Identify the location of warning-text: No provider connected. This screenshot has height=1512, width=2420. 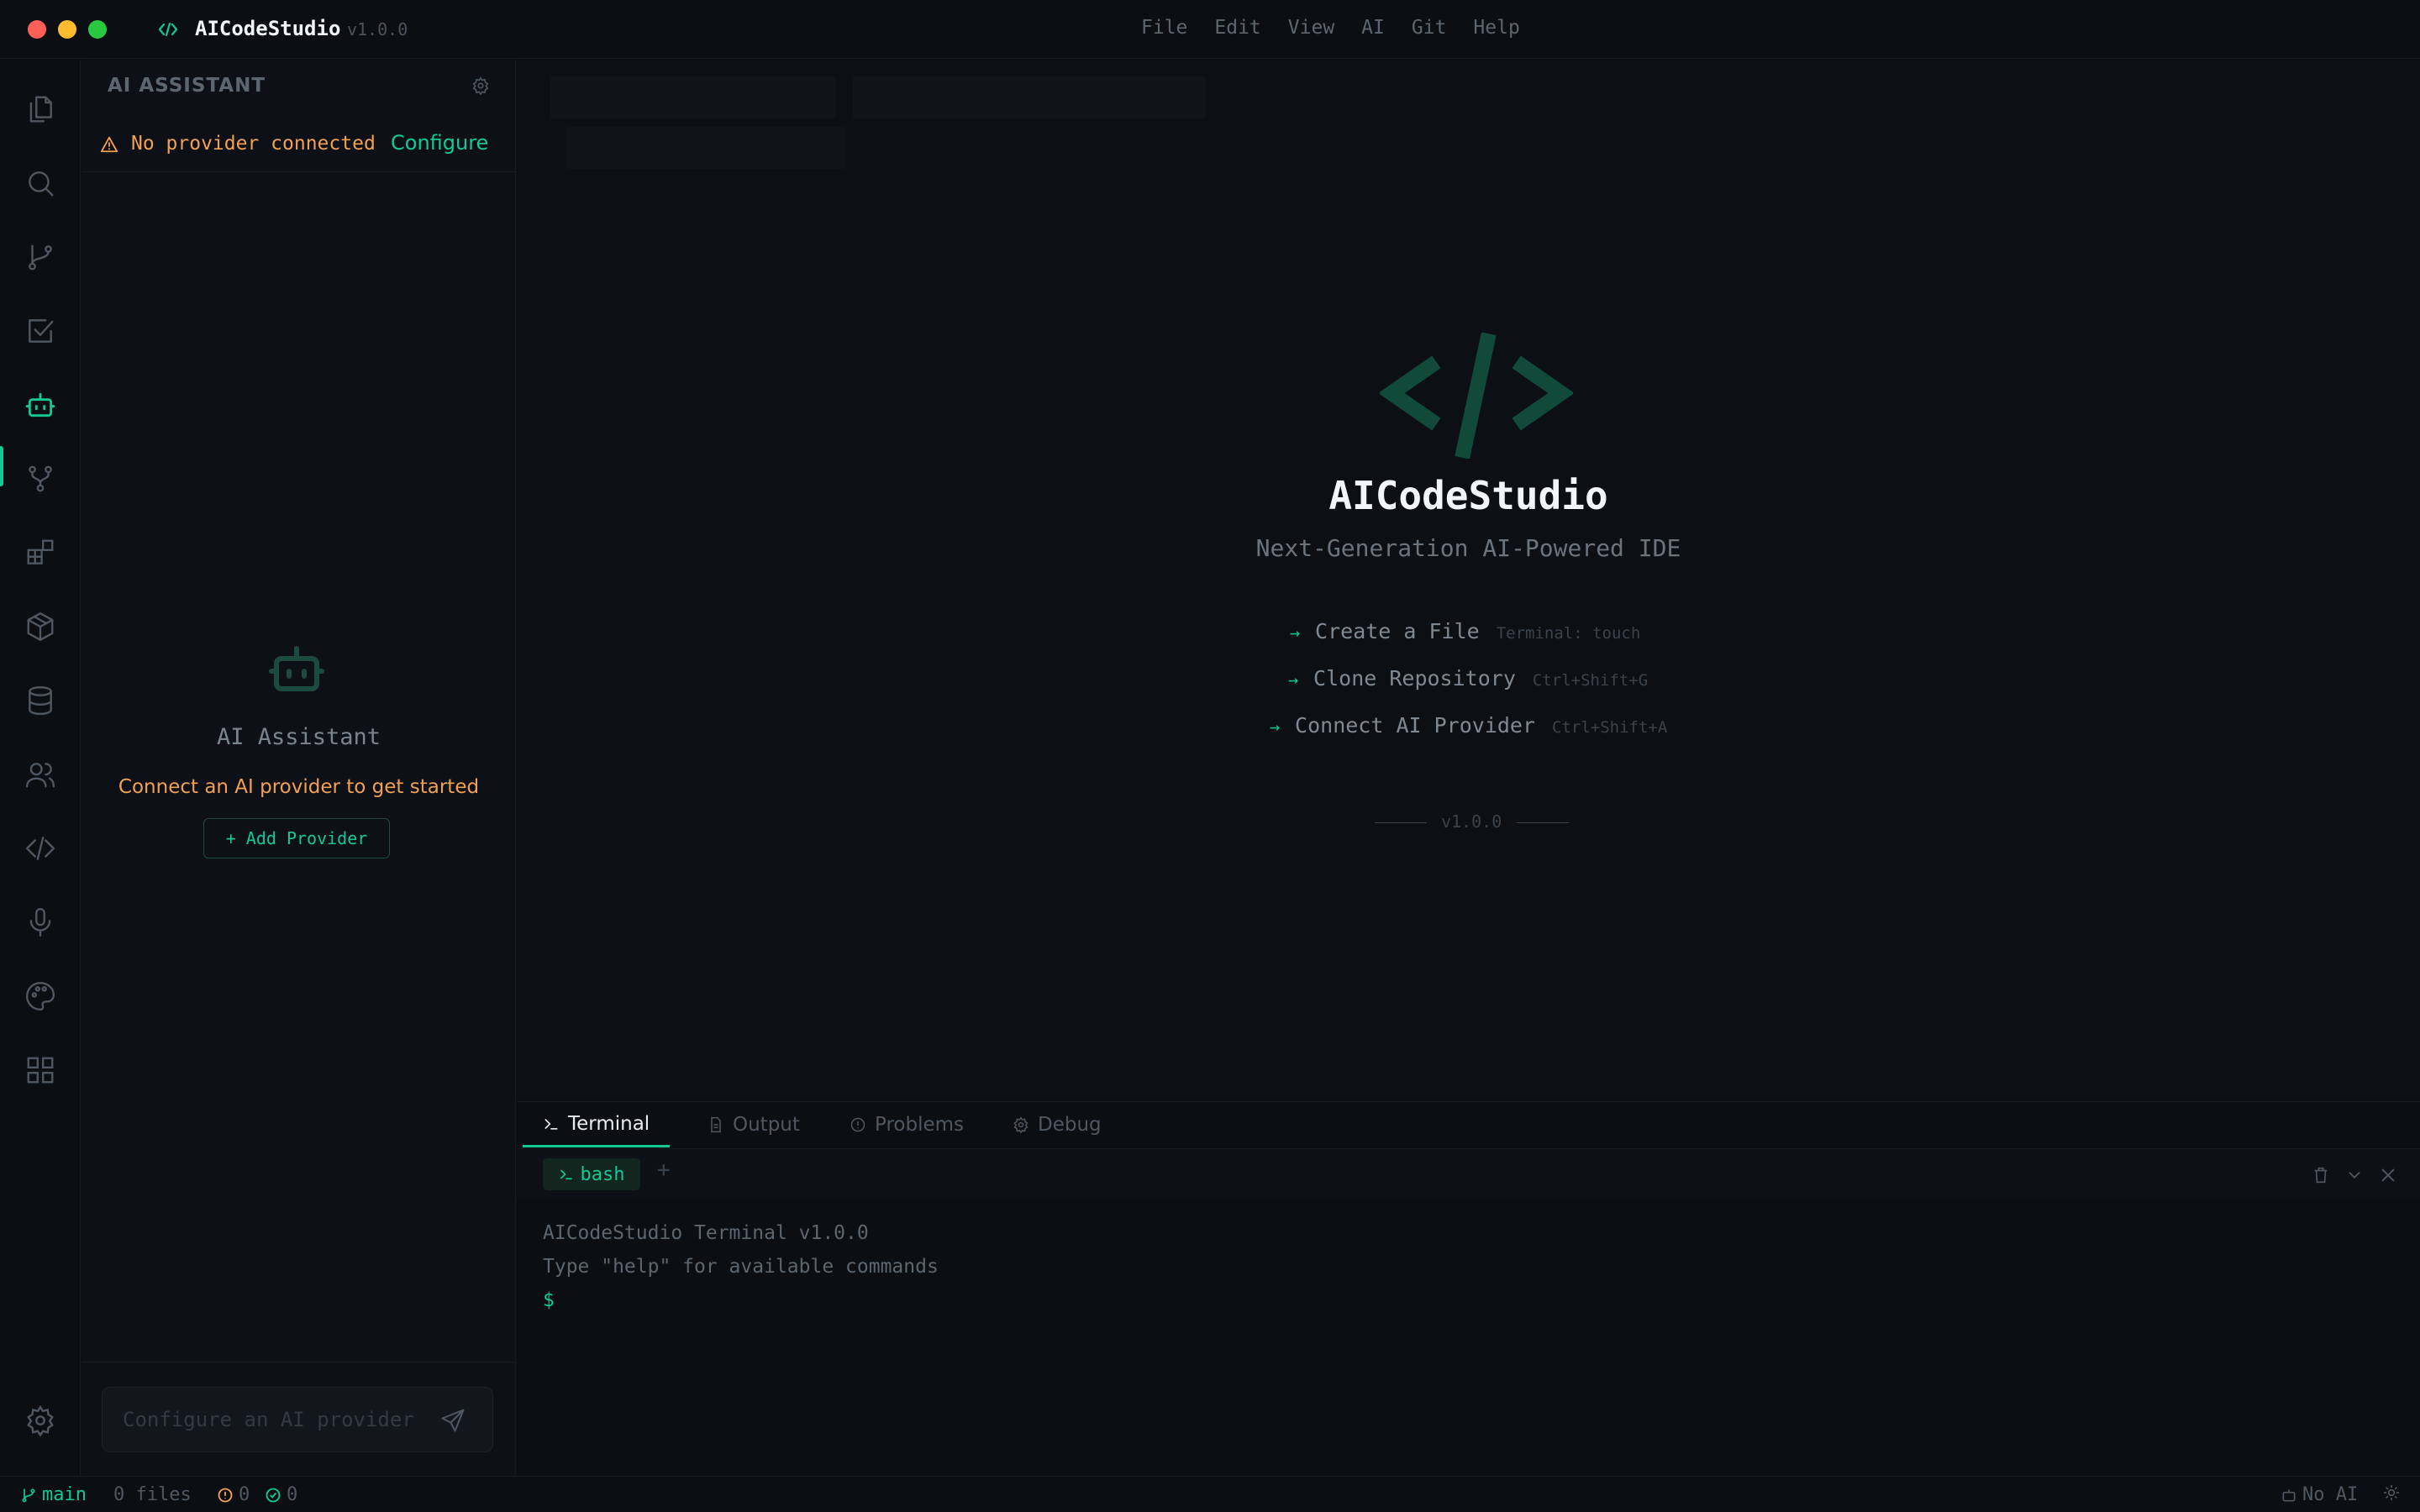
(254, 144).